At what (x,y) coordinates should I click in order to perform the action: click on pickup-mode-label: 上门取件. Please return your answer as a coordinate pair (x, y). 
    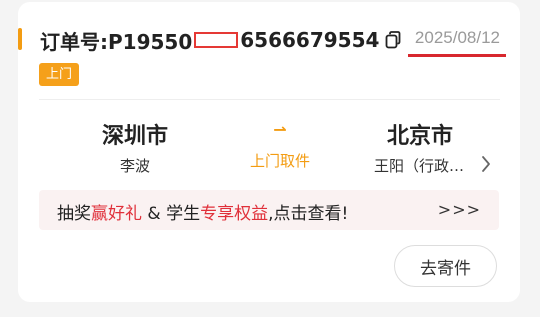
    Looking at the image, I should click on (279, 161).